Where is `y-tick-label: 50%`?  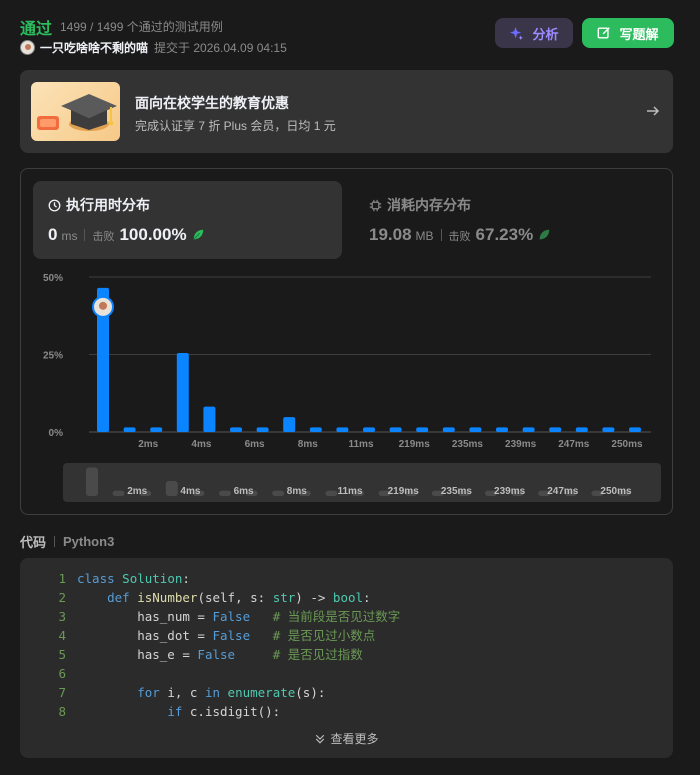 y-tick-label: 50% is located at coordinates (53, 278).